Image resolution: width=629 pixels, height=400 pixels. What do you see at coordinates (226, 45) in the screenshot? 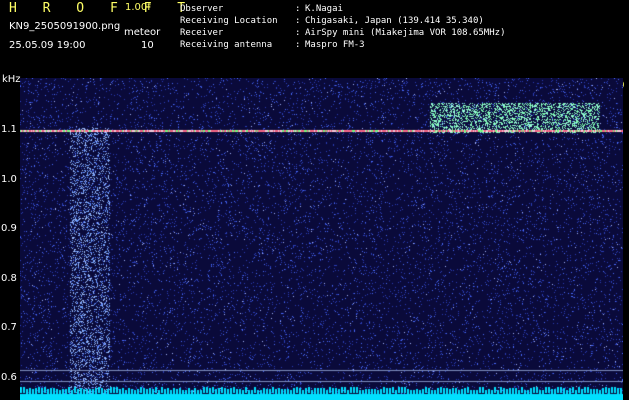
I see `info-label: Receiving antenna` at bounding box center [226, 45].